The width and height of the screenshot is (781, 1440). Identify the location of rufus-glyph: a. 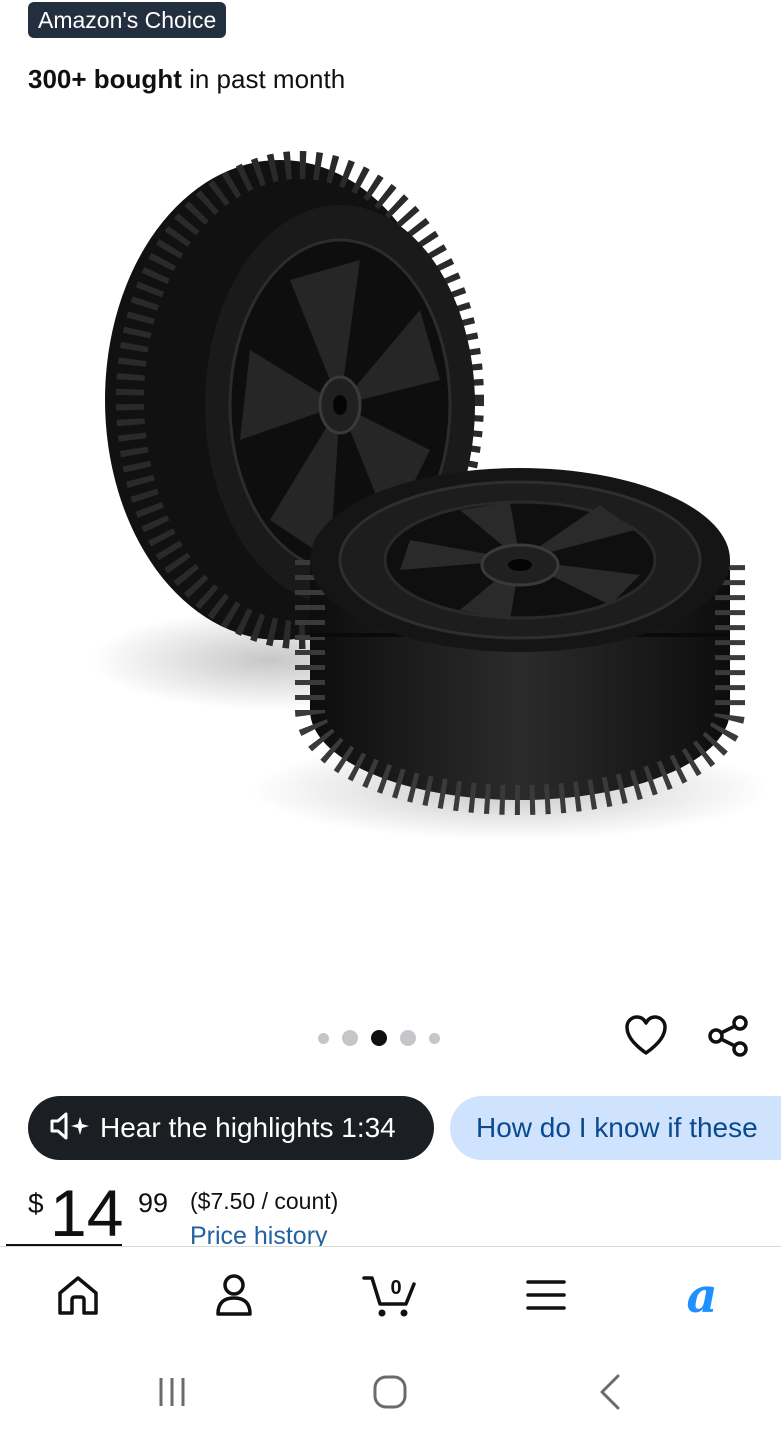
(701, 1295).